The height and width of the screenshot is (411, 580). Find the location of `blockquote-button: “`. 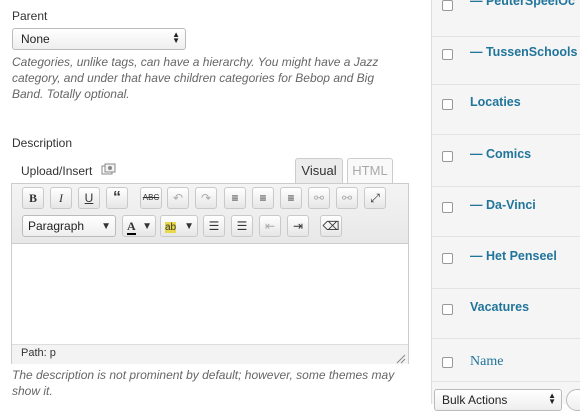

blockquote-button: “ is located at coordinates (117, 198).